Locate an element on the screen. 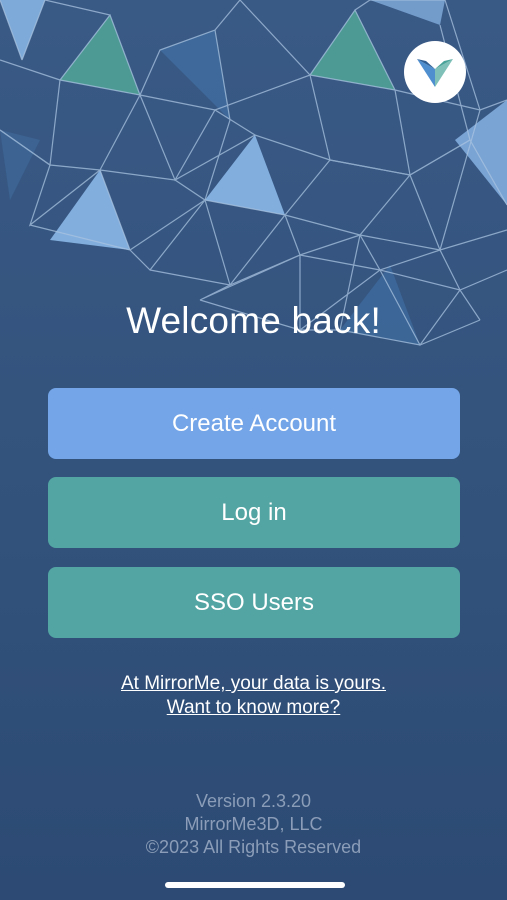 Image resolution: width=507 pixels, height=900 pixels. company-text: MirrorMe3D, LLC is located at coordinates (253, 824).